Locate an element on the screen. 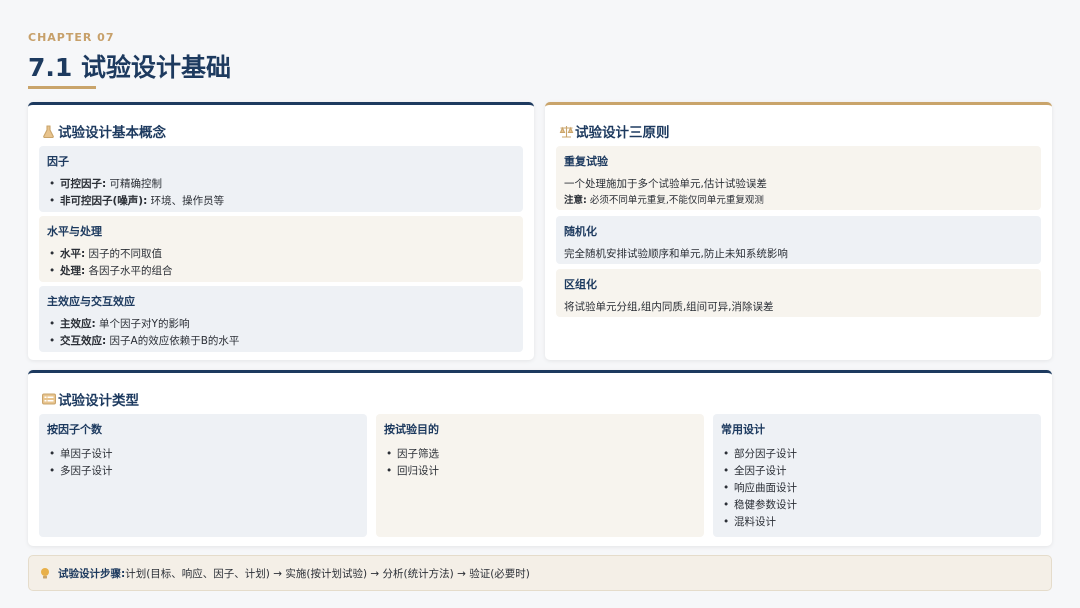 The image size is (1080, 608). list-item: 水平: 因子的不同取值 is located at coordinates (281, 254).